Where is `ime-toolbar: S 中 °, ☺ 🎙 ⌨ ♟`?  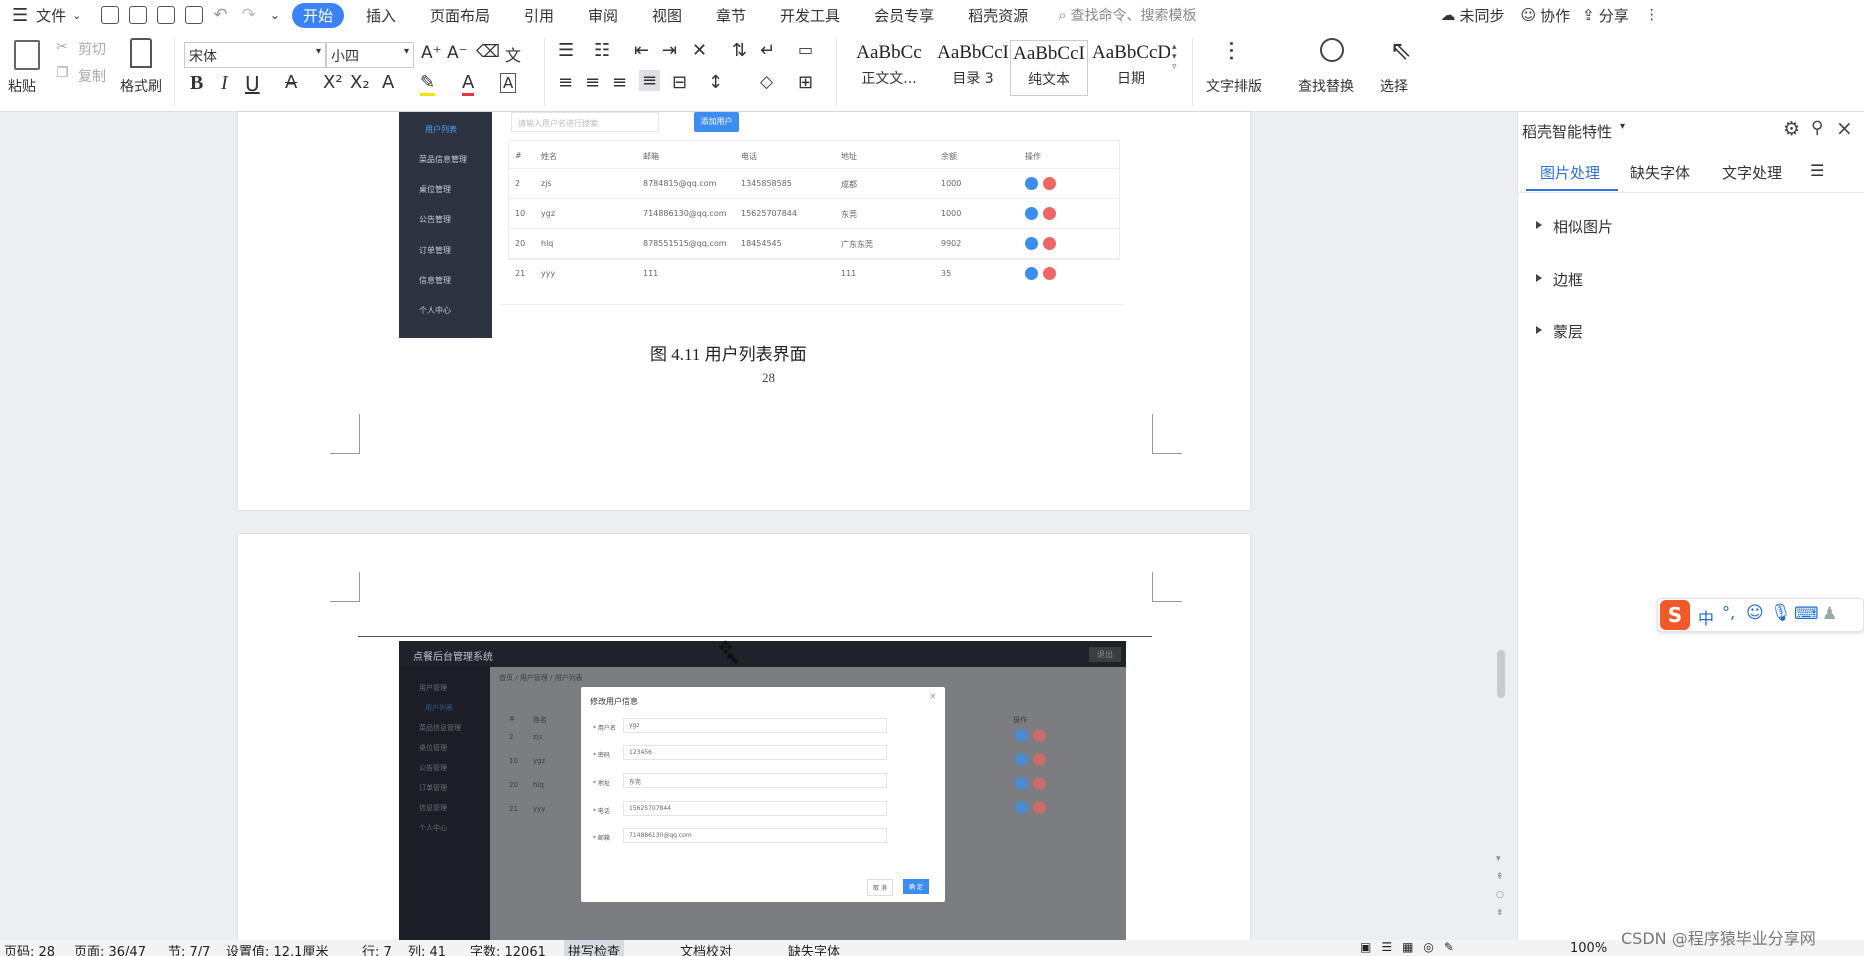
ime-toolbar: S 中 °, ☺ 🎙 ⌨ ♟ is located at coordinates (1760, 615).